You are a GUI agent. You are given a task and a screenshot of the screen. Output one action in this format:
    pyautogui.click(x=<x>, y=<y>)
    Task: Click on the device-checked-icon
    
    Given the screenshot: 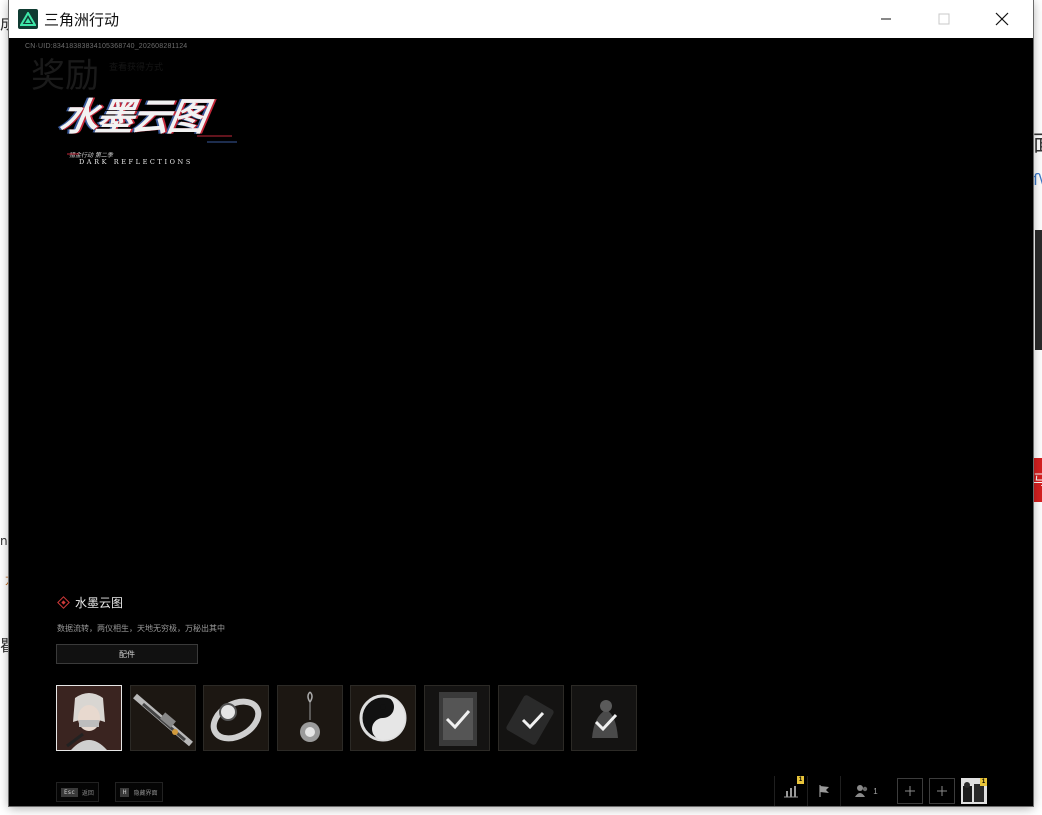 What is the action you would take?
    pyautogui.click(x=529, y=720)
    